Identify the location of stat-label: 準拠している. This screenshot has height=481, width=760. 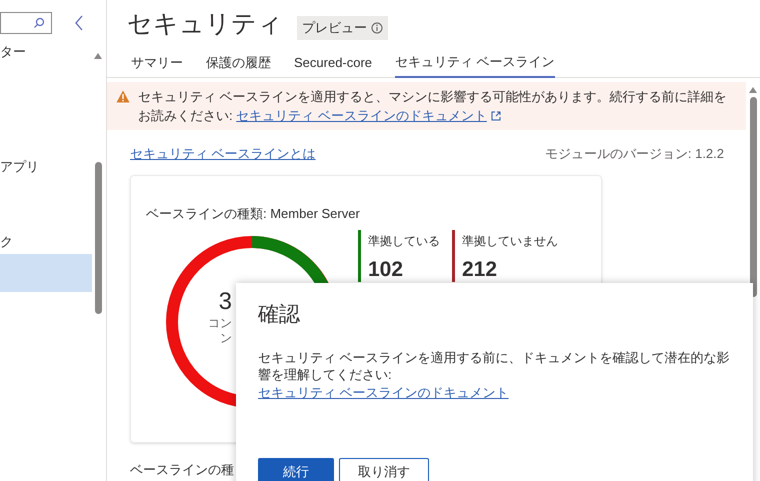
(404, 241).